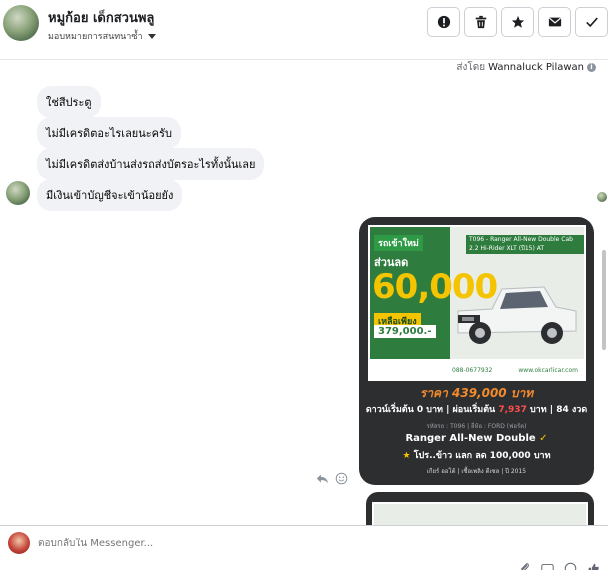 The width and height of the screenshot is (608, 570). What do you see at coordinates (406, 456) in the screenshot?
I see `promo-star-icon: ★` at bounding box center [406, 456].